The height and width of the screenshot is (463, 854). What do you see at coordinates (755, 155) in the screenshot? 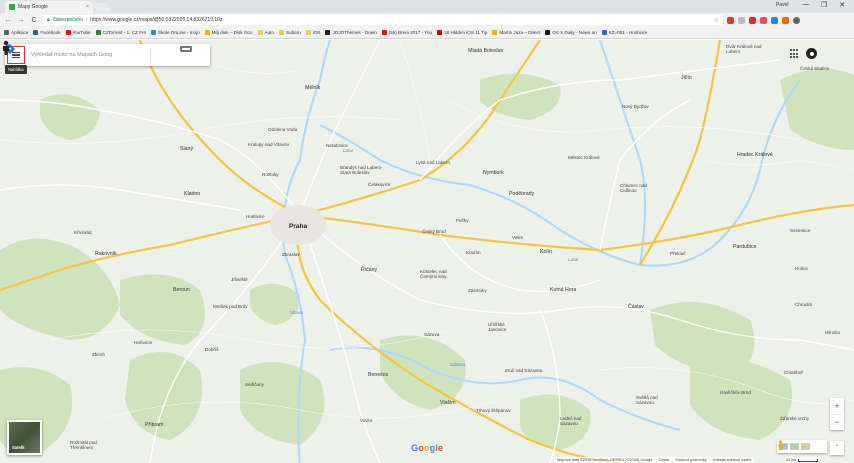
I see `place-label: Hradec Králové` at bounding box center [755, 155].